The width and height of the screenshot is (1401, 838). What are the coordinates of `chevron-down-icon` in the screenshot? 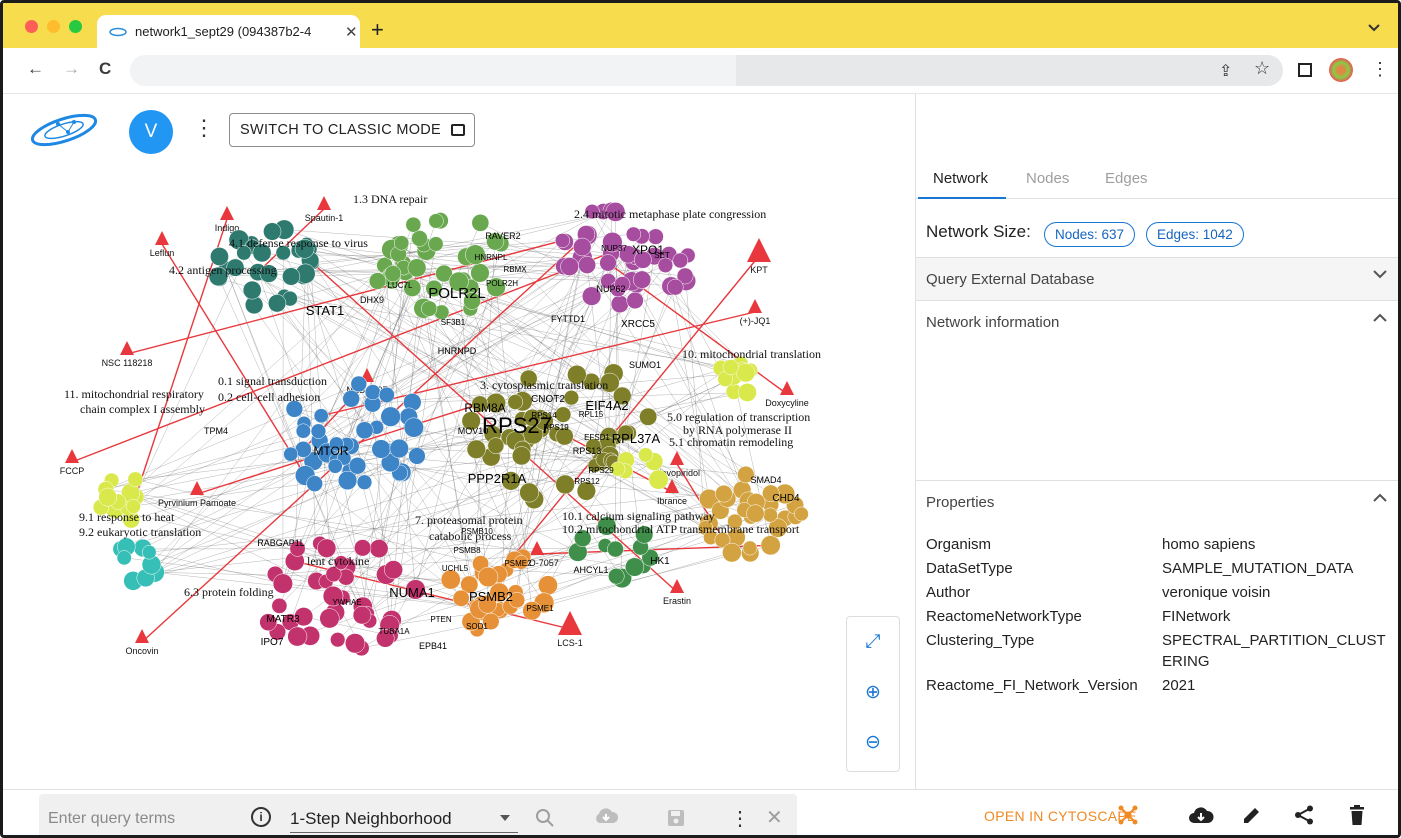 It's located at (1380, 274).